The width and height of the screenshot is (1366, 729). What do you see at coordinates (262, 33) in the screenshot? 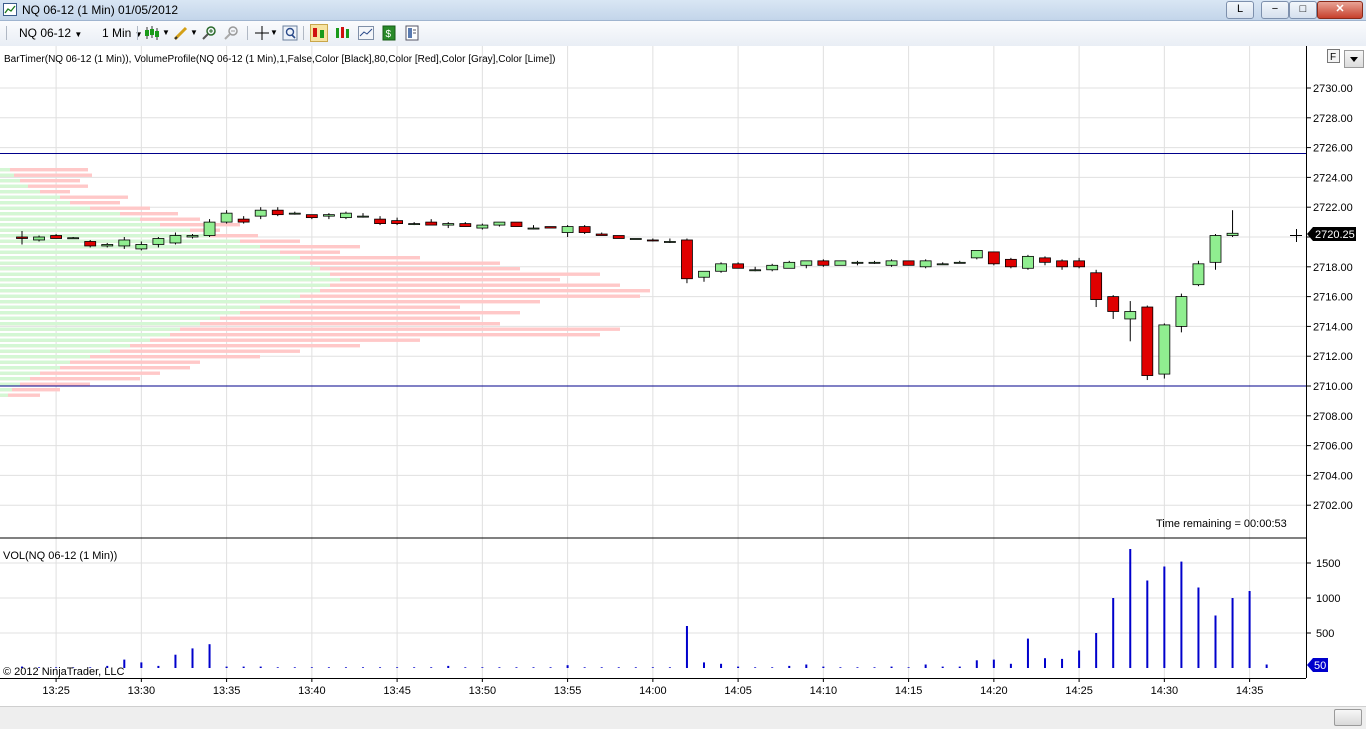
I see `crosshair-icon` at bounding box center [262, 33].